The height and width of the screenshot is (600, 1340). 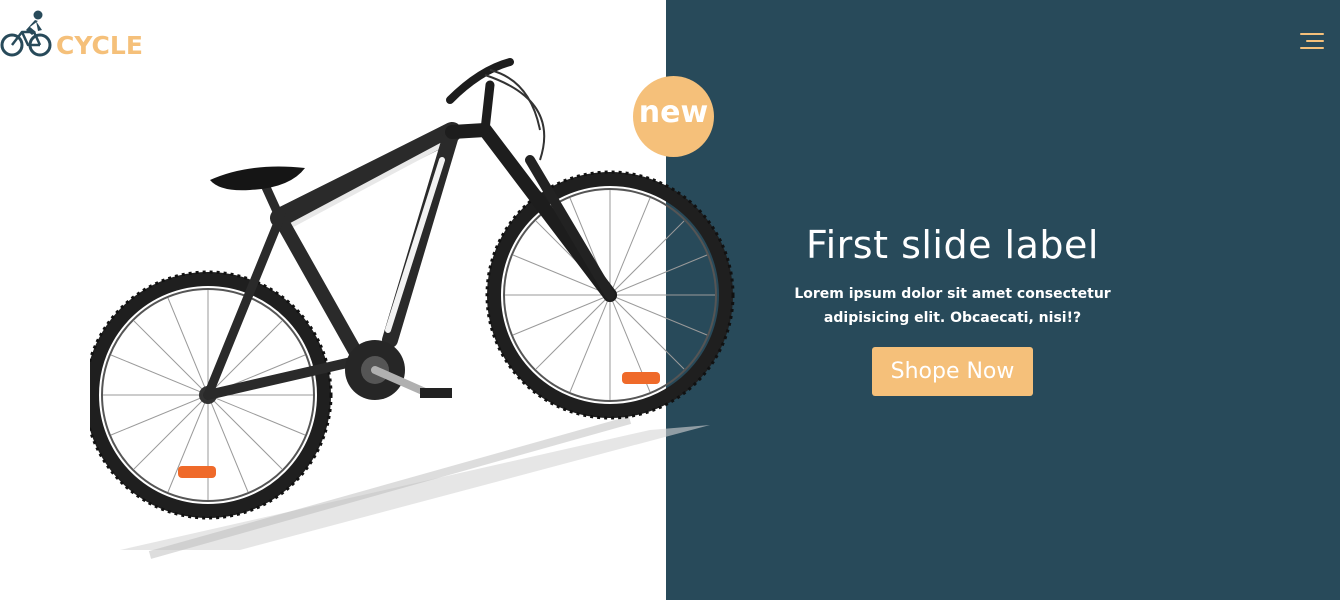 I want to click on new-badge: new, so click(x=673, y=116).